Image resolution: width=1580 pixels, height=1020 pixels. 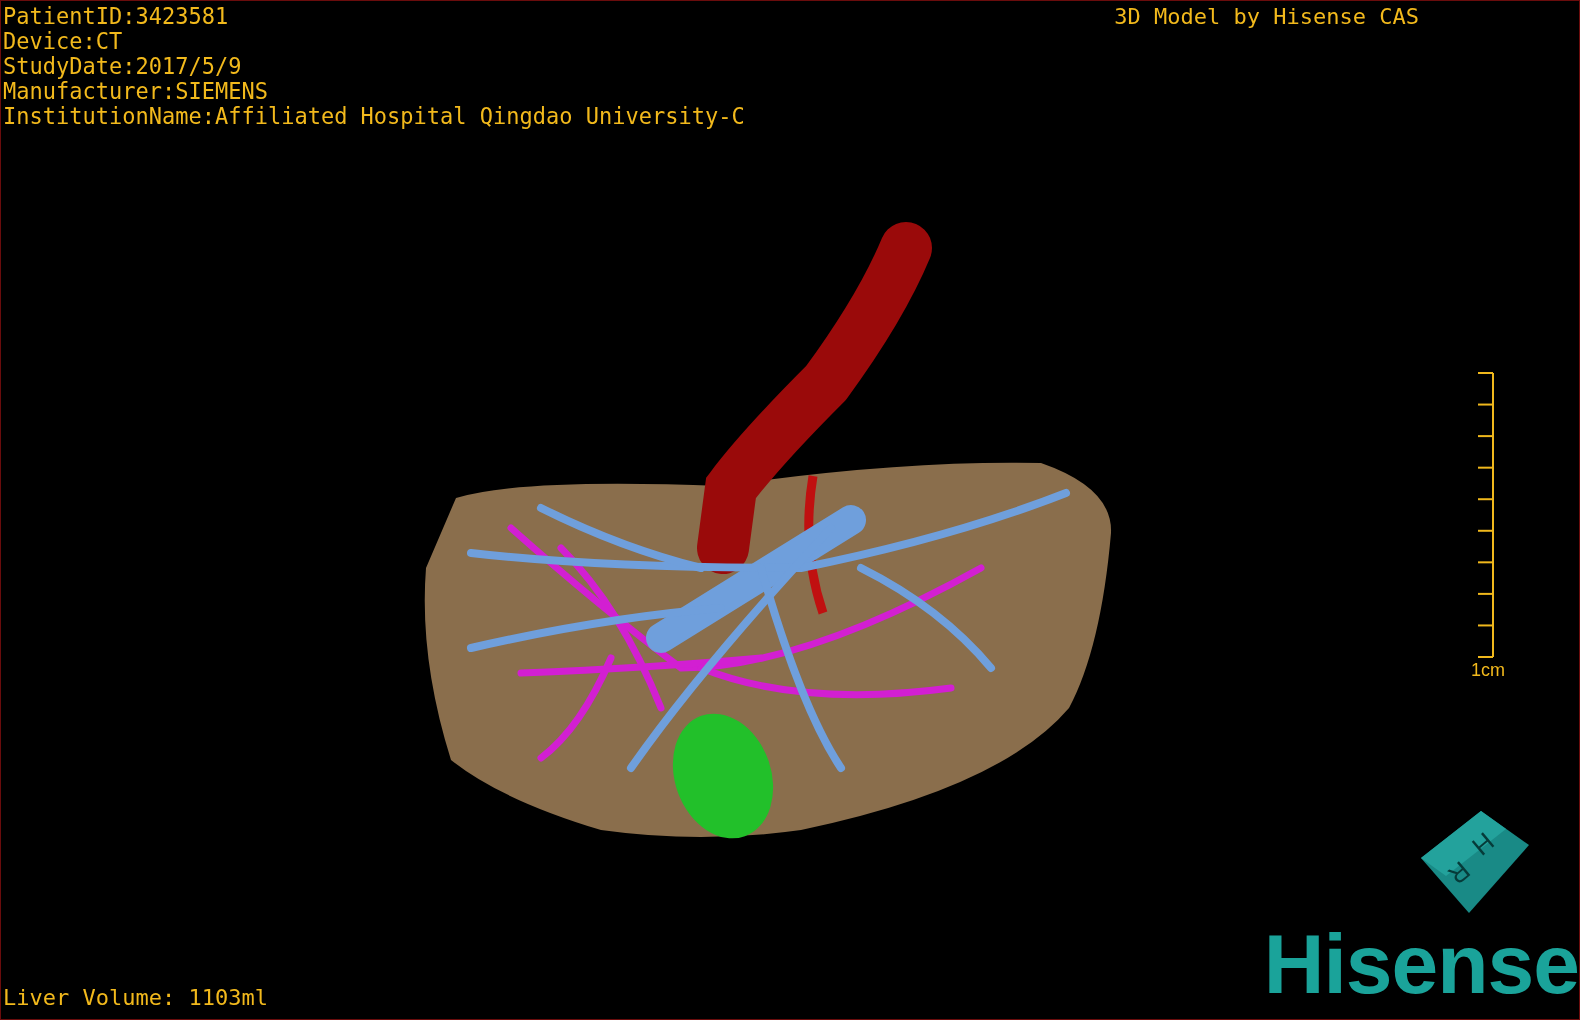 I want to click on view-title: 3D Model by Hisense CAS, so click(x=1266, y=17).